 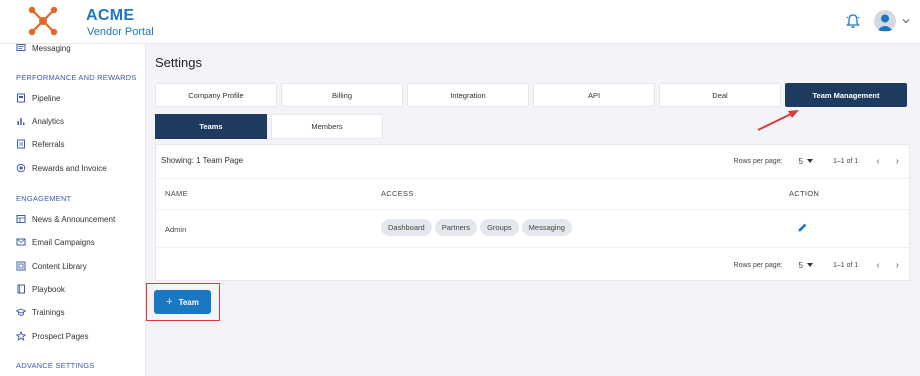 I want to click on sidebar-item-label: Playbook, so click(x=48, y=289).